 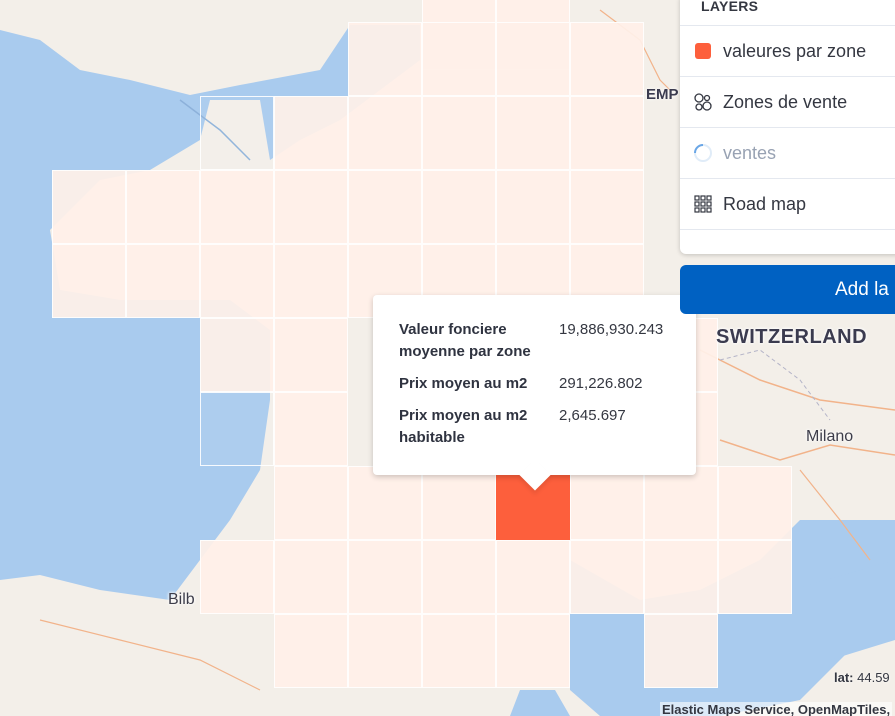 I want to click on map-attribution: Elastic Maps Service, OpenMapTiles,, so click(x=776, y=709).